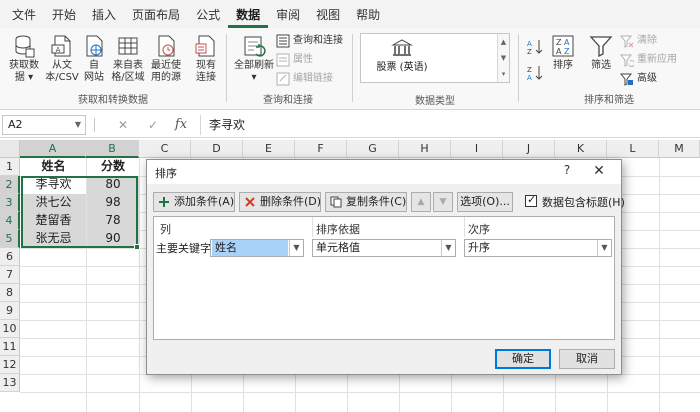 The image size is (700, 412). What do you see at coordinates (529, 149) in the screenshot?
I see `column-header-j: J` at bounding box center [529, 149].